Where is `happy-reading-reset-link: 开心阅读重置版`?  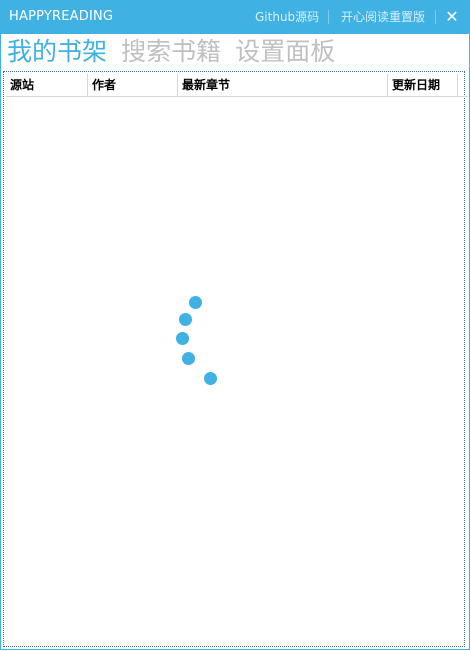 happy-reading-reset-link: 开心阅读重置版 is located at coordinates (383, 17).